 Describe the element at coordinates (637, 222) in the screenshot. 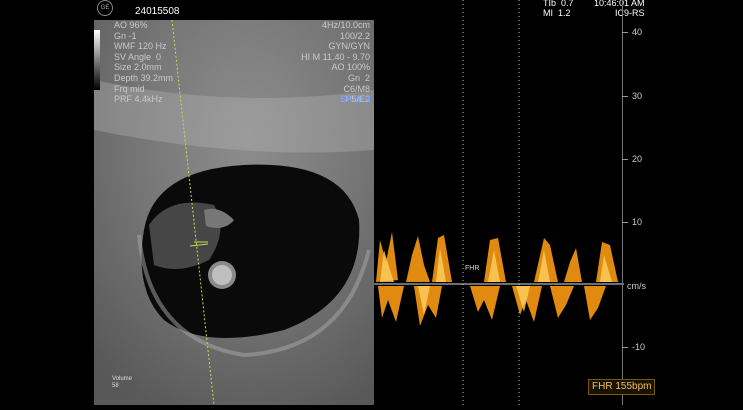

I see `tick-label: 10` at that location.